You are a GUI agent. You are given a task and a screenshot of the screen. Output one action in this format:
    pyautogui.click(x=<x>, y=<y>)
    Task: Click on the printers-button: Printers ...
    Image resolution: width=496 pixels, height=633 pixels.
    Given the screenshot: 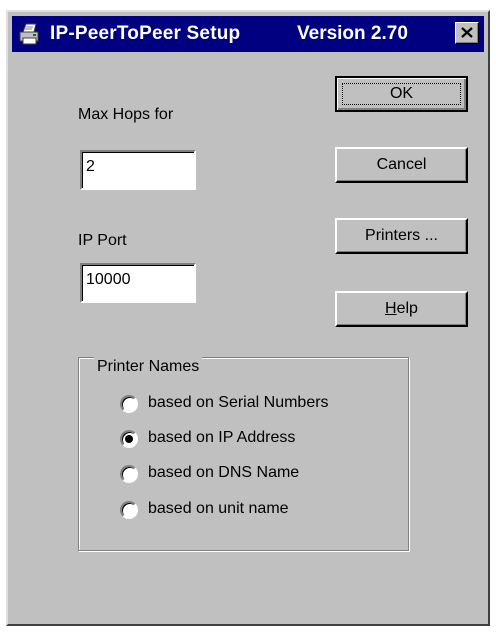 What is the action you would take?
    pyautogui.click(x=401, y=236)
    